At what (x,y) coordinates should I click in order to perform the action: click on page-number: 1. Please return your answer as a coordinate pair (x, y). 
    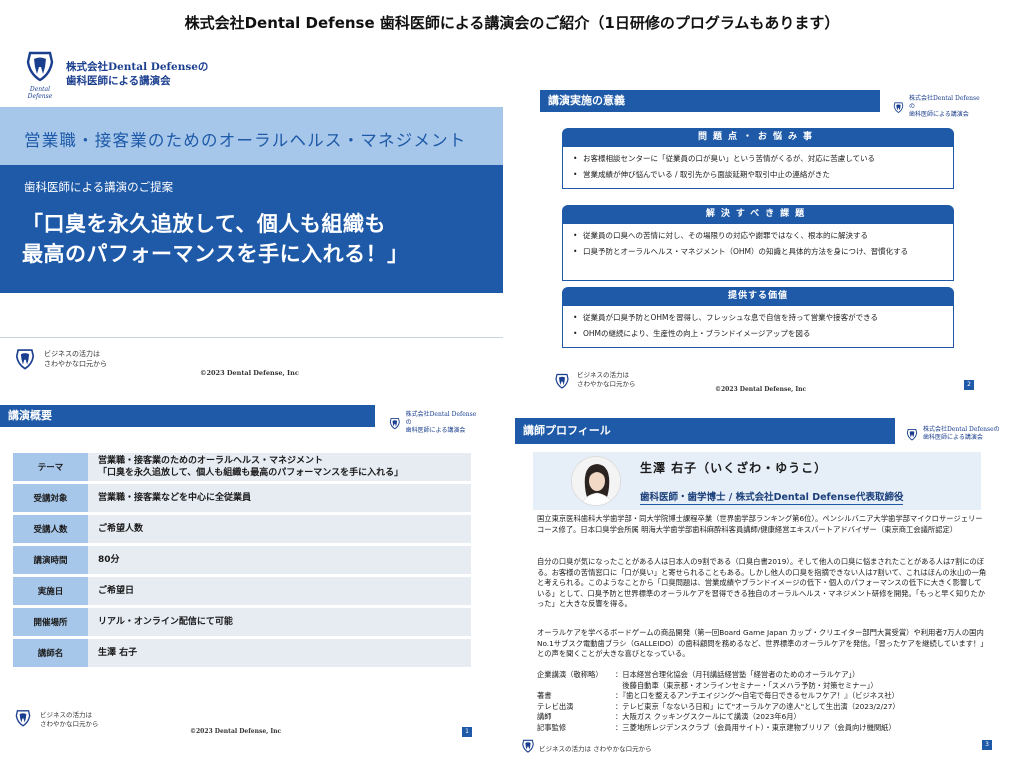
    Looking at the image, I should click on (467, 732).